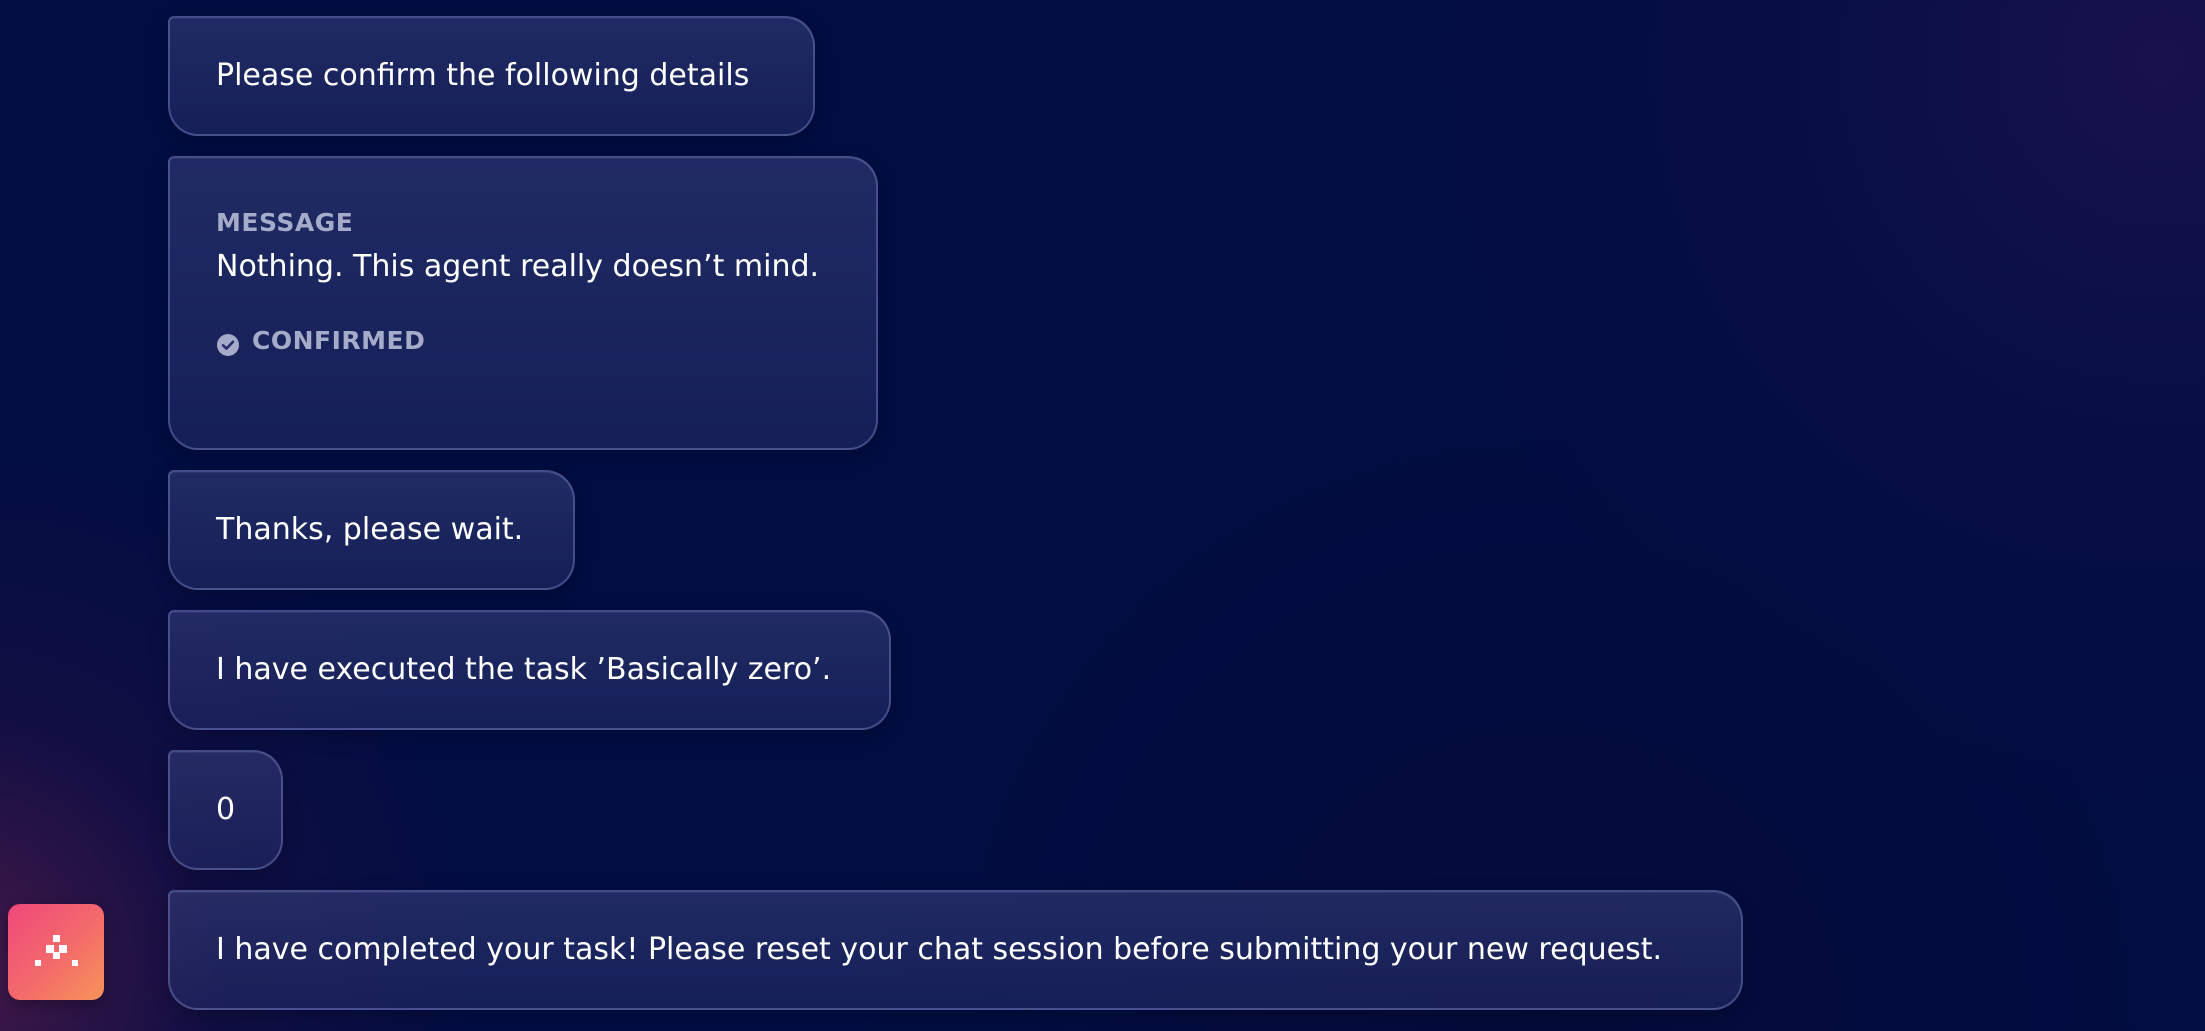 The width and height of the screenshot is (2205, 1031). What do you see at coordinates (339, 340) in the screenshot?
I see `status-label: CONFIRMED` at bounding box center [339, 340].